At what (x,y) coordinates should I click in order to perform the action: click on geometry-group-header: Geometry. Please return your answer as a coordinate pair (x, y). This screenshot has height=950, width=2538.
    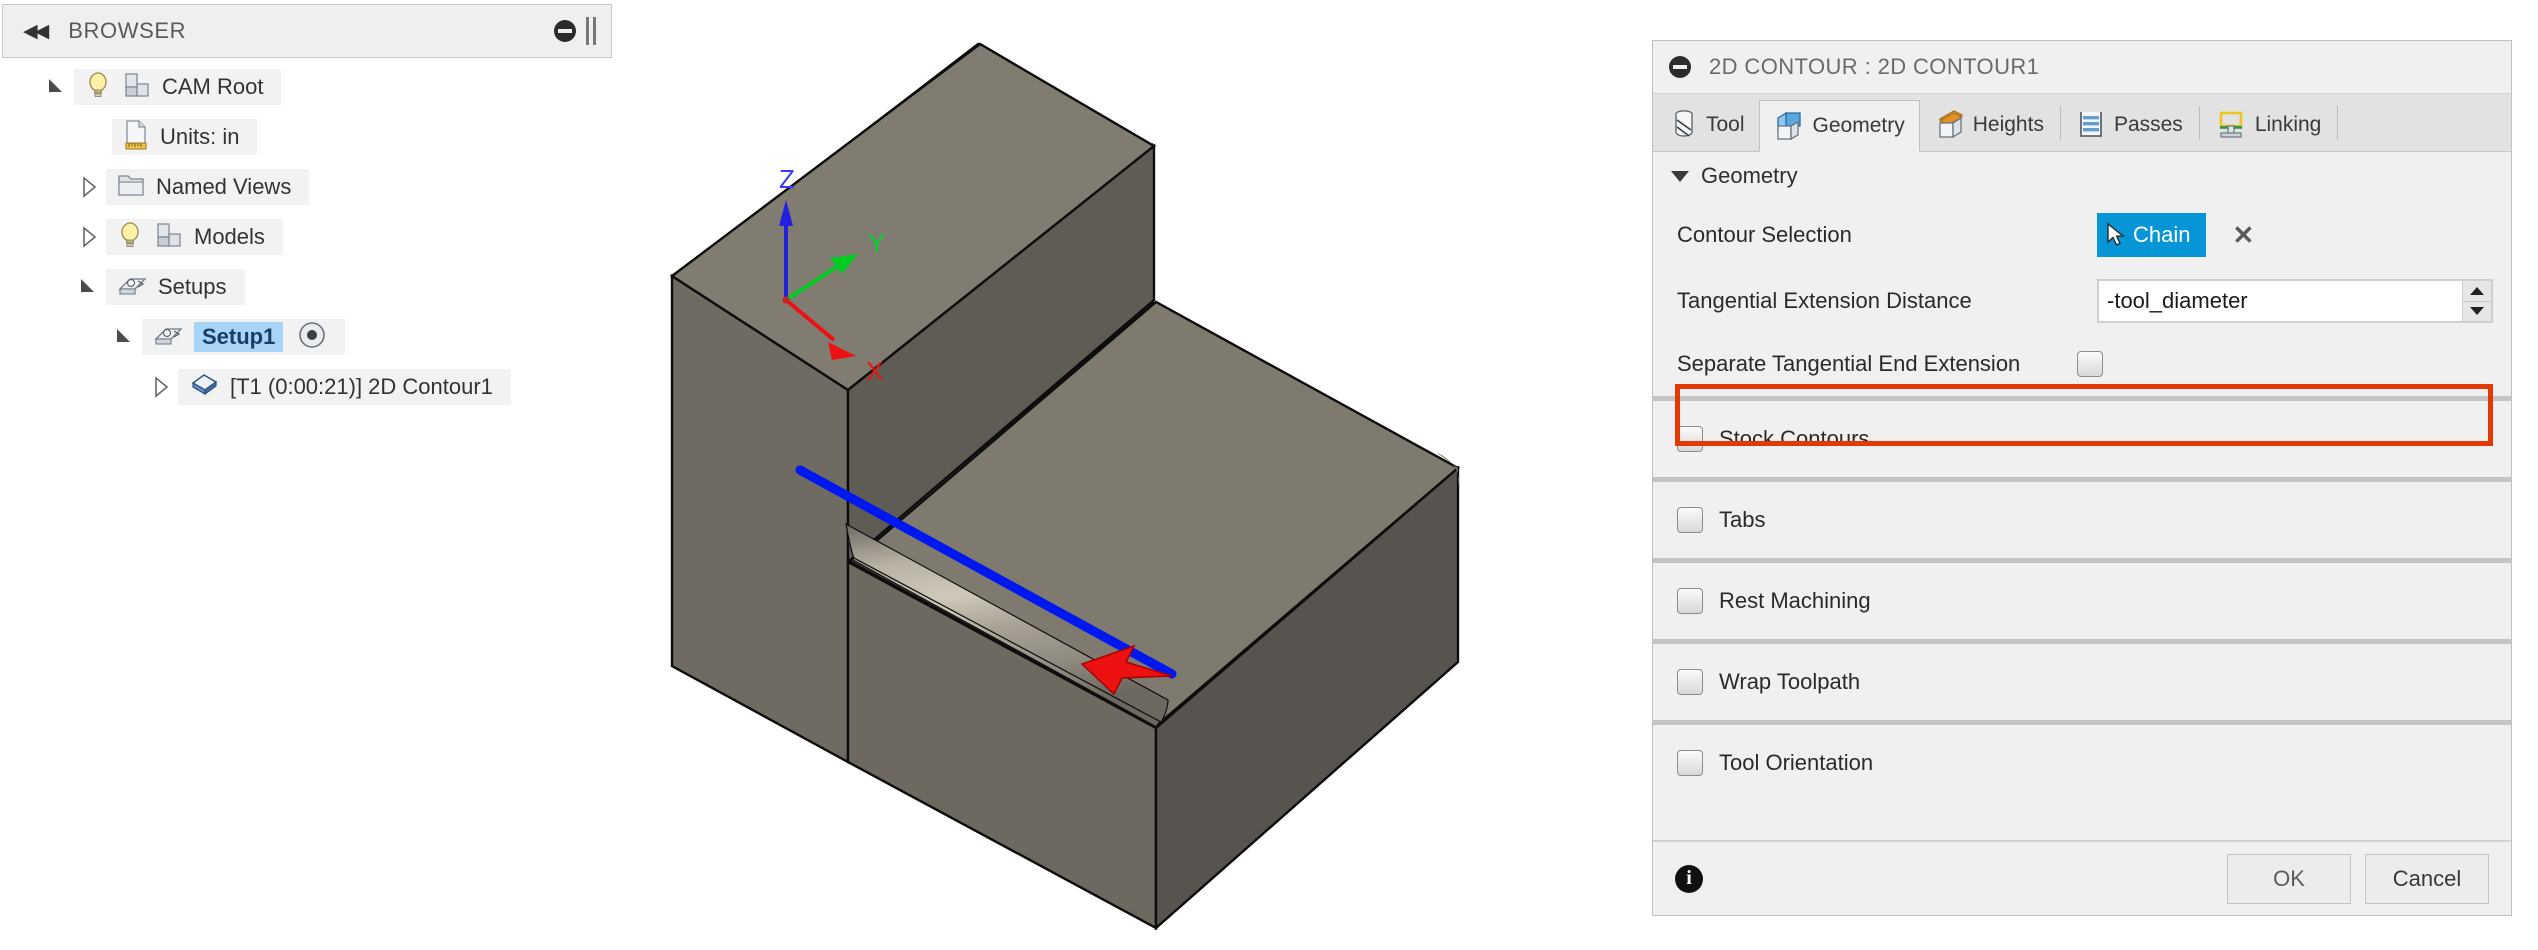
    Looking at the image, I should click on (2082, 176).